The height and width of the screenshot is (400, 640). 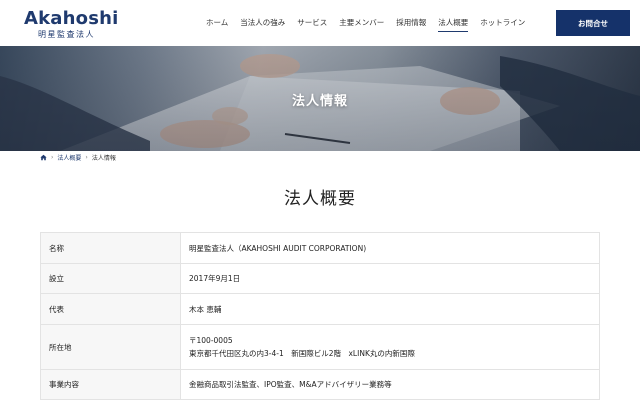 I want to click on street-address: 東京都千代田区丸の内3-4-1 新国際ビル2階 xLINK丸の内新国際, so click(x=302, y=353).